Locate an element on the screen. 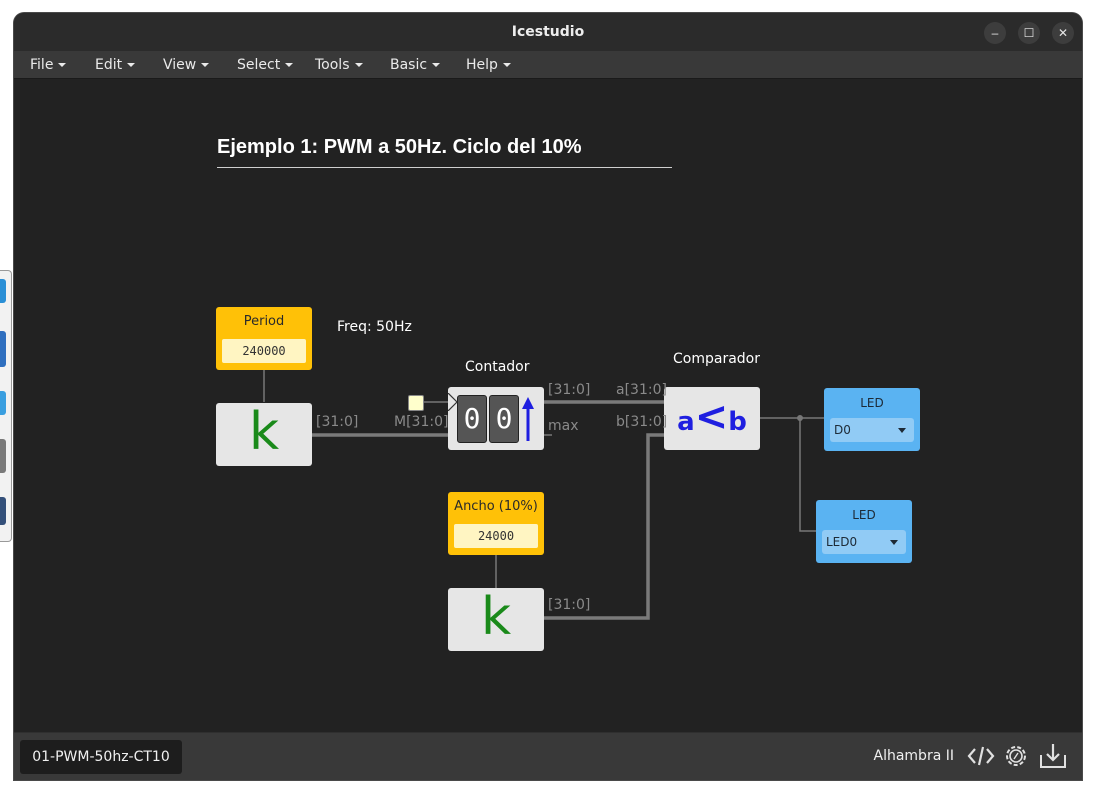  led-block-led0: LED LED0 is located at coordinates (864, 531).